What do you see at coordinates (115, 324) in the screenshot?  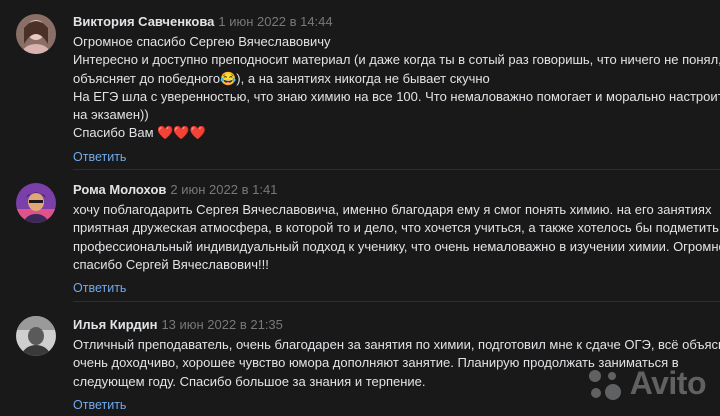 I see `author-name: Илья Кирдин` at bounding box center [115, 324].